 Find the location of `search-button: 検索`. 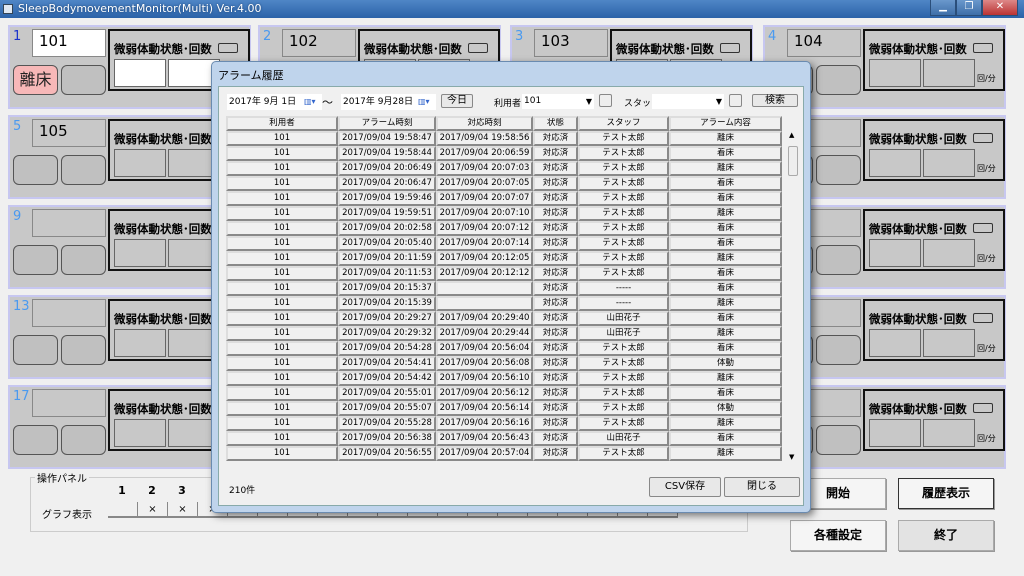

search-button: 検索 is located at coordinates (775, 100).